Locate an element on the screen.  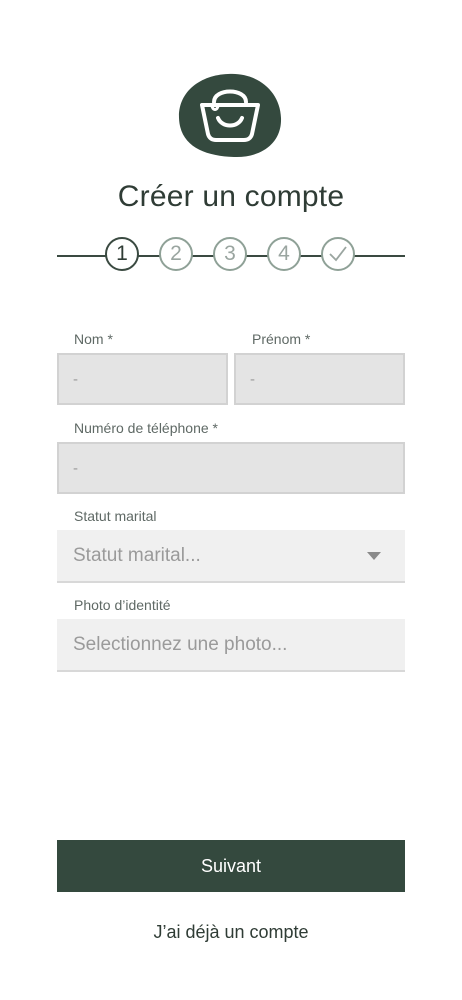
nom-field: - is located at coordinates (142, 379).